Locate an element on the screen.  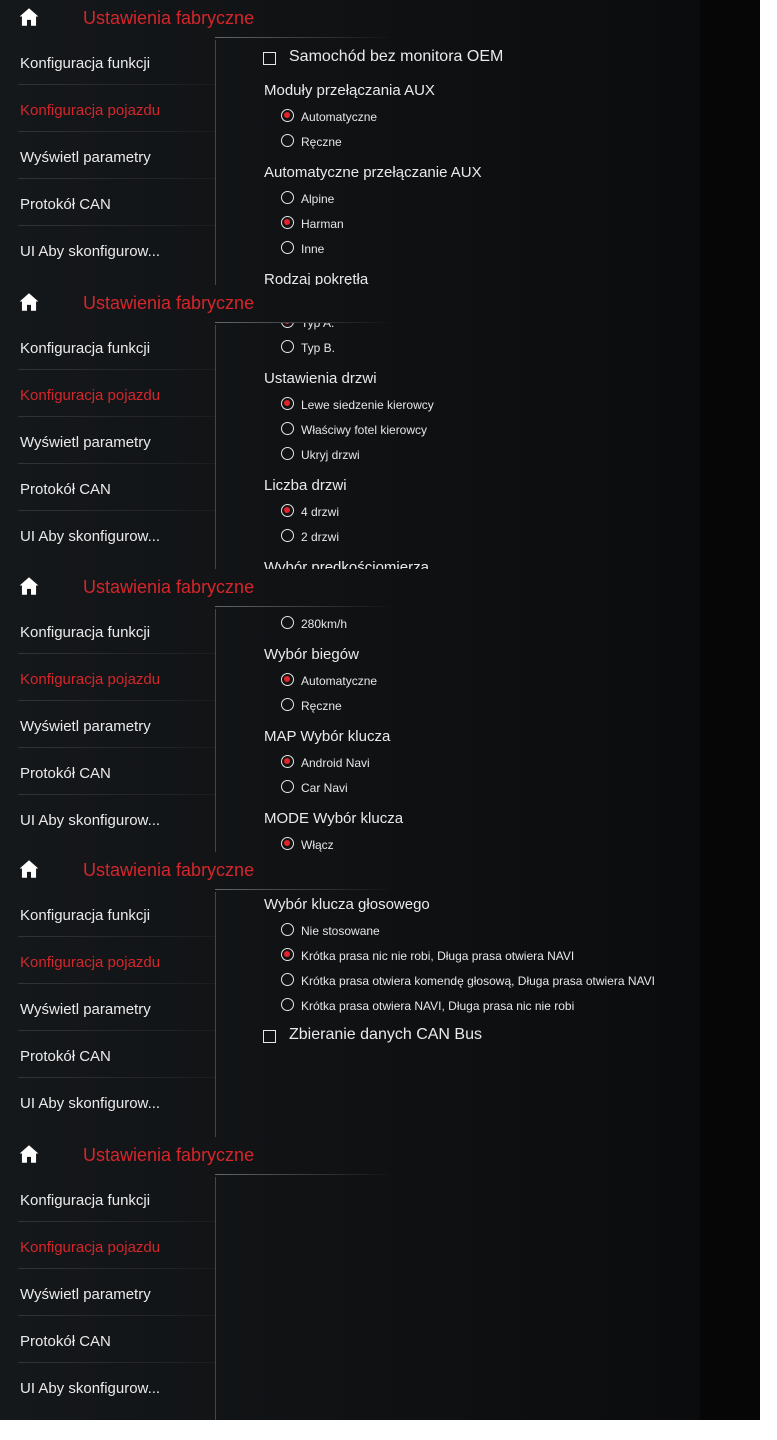
section-heading-label: MODE Wybór klucza is located at coordinates (334, 818).